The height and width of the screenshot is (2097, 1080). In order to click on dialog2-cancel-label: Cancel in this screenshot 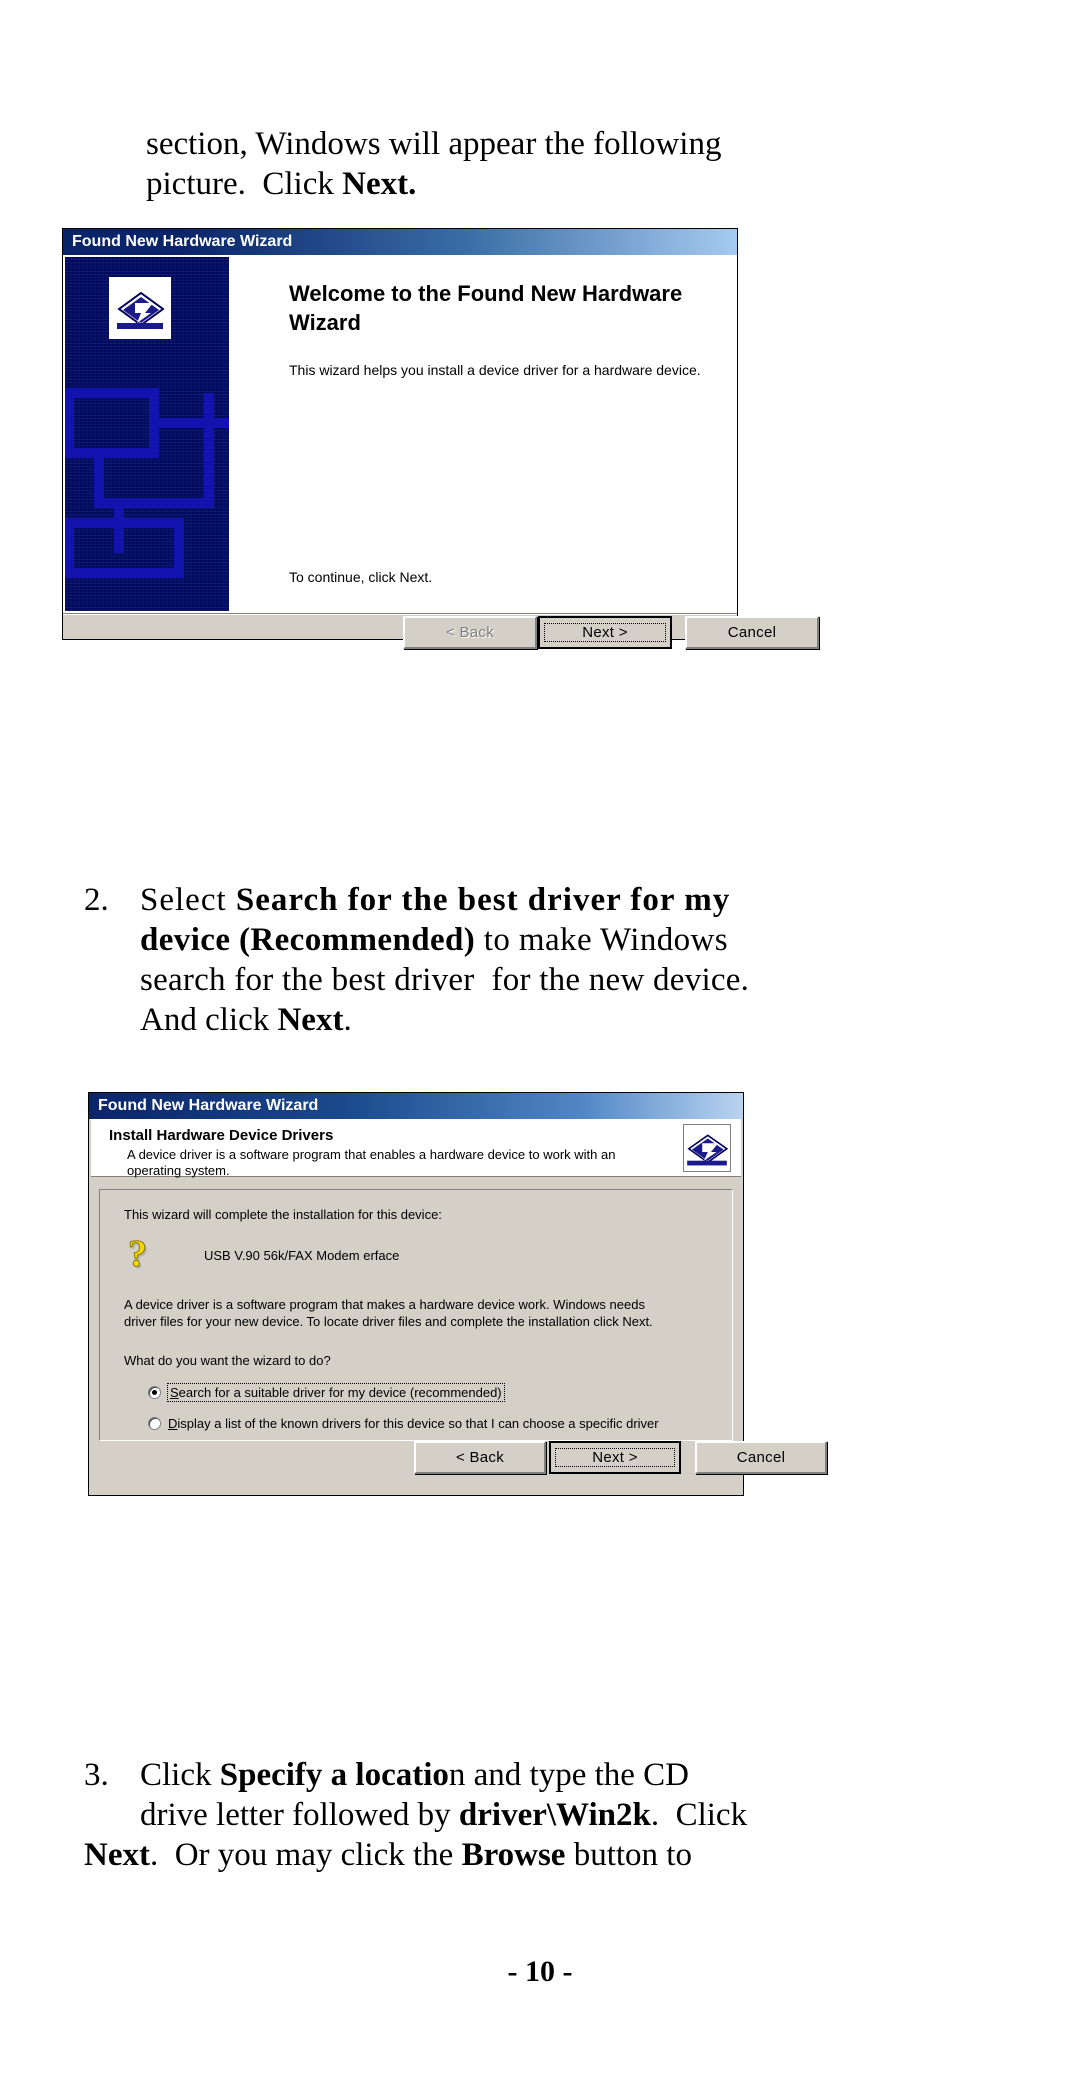, I will do `click(761, 1457)`.